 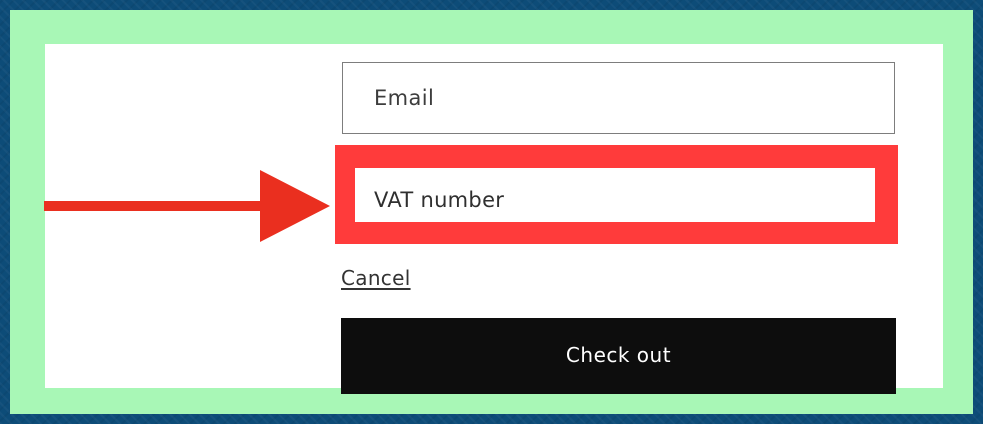 What do you see at coordinates (618, 356) in the screenshot?
I see `checkout-button: Check out` at bounding box center [618, 356].